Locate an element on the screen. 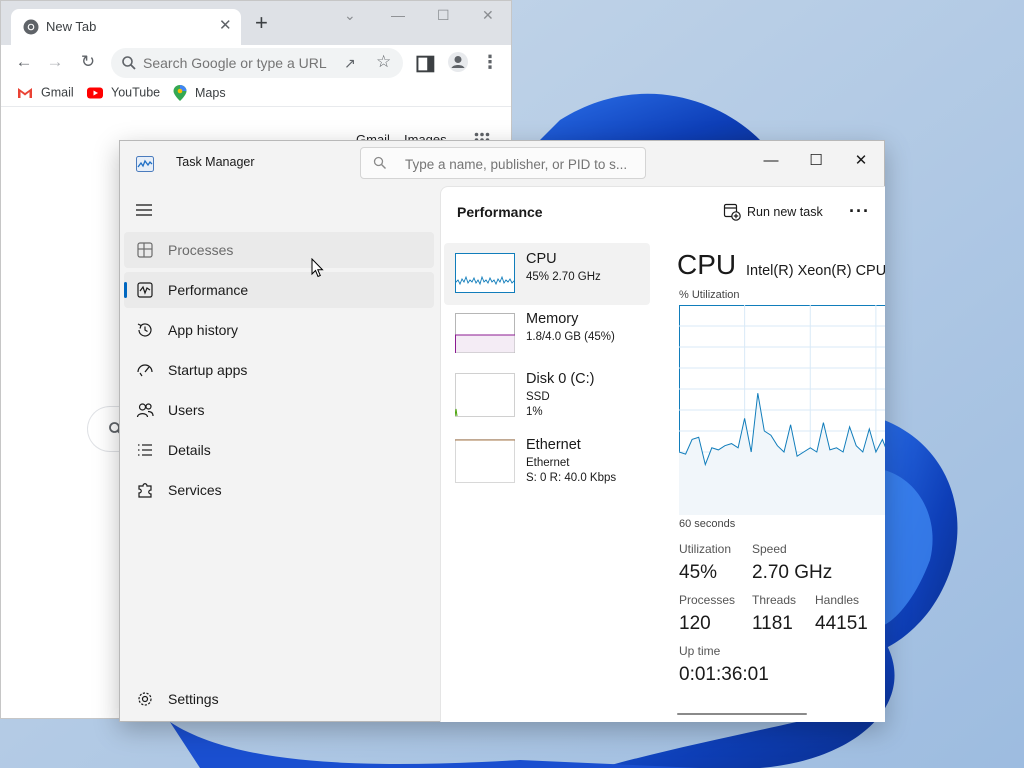  perf-item-ethernet: Ethernet Ethernet S: 0 R: 40.0 Kbps is located at coordinates (547, 460).